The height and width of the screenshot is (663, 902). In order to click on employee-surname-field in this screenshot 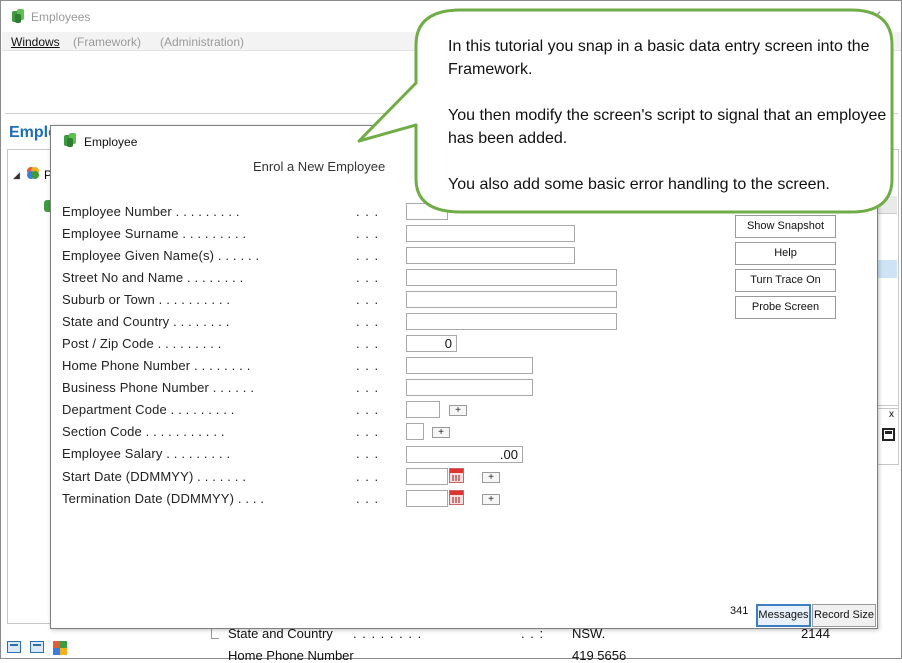, I will do `click(490, 233)`.